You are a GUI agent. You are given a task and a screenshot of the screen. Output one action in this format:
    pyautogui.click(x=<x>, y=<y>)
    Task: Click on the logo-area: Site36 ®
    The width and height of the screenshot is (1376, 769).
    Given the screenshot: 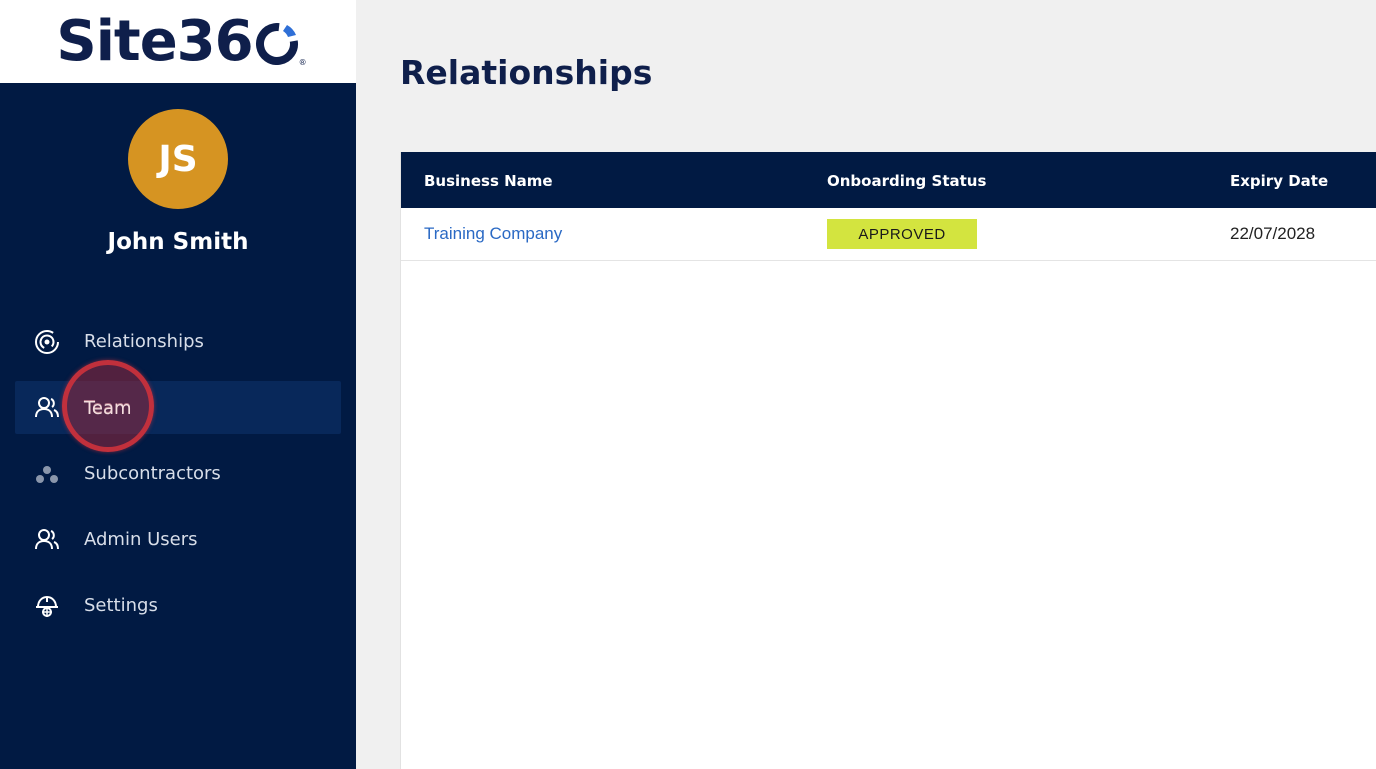 What is the action you would take?
    pyautogui.click(x=178, y=41)
    